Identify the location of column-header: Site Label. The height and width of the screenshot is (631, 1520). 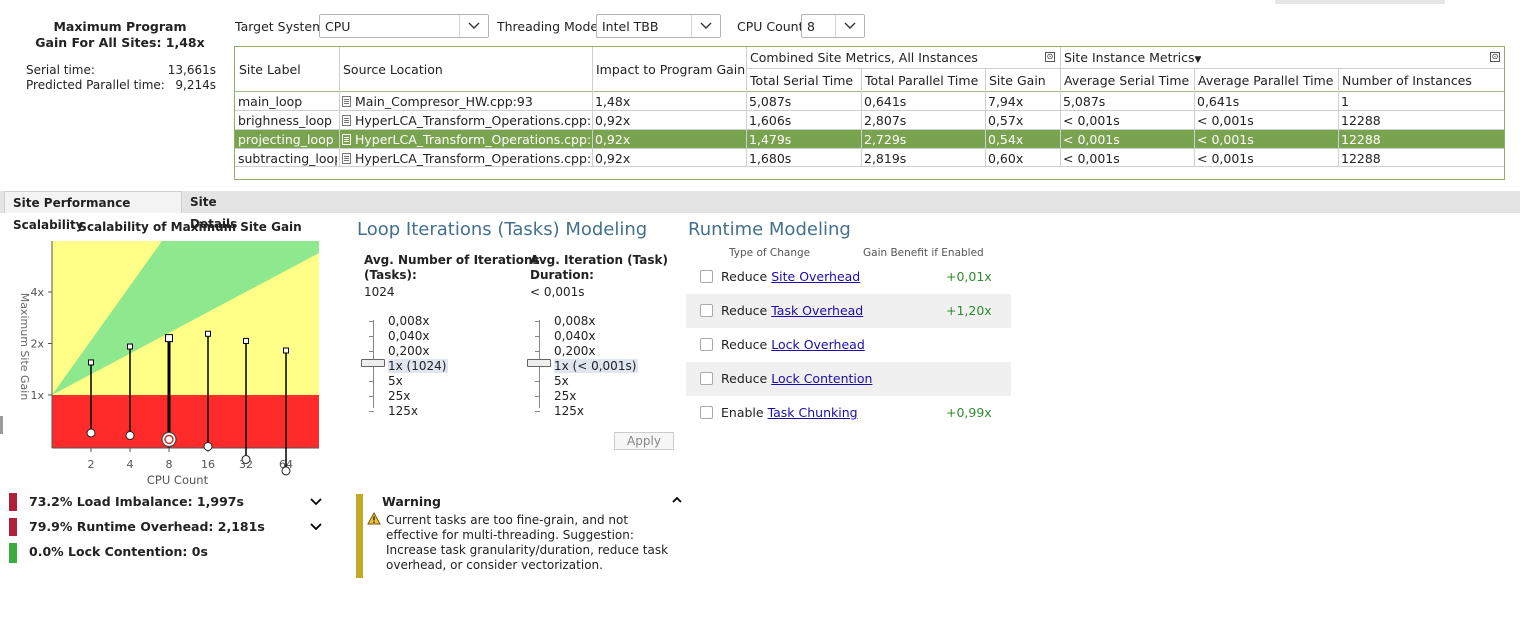
(270, 69).